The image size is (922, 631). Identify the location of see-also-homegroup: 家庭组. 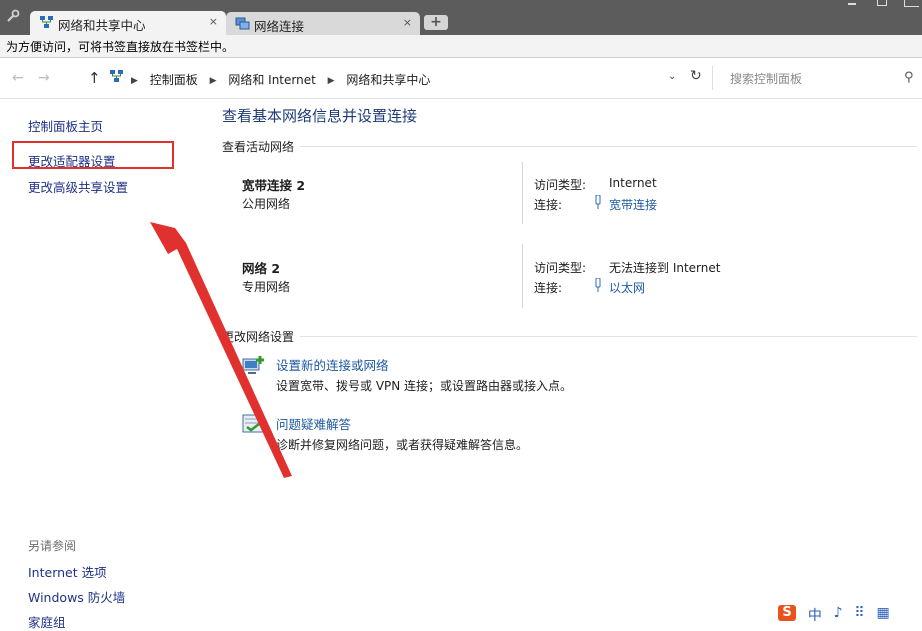
(47, 621).